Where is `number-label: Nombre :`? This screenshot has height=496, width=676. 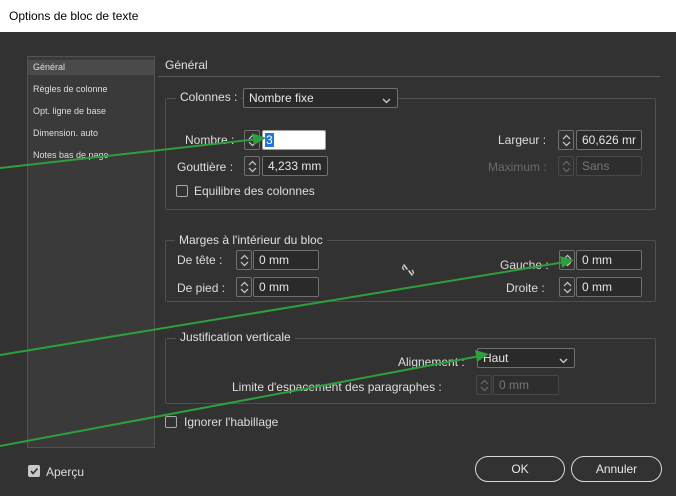
number-label: Nombre : is located at coordinates (210, 140).